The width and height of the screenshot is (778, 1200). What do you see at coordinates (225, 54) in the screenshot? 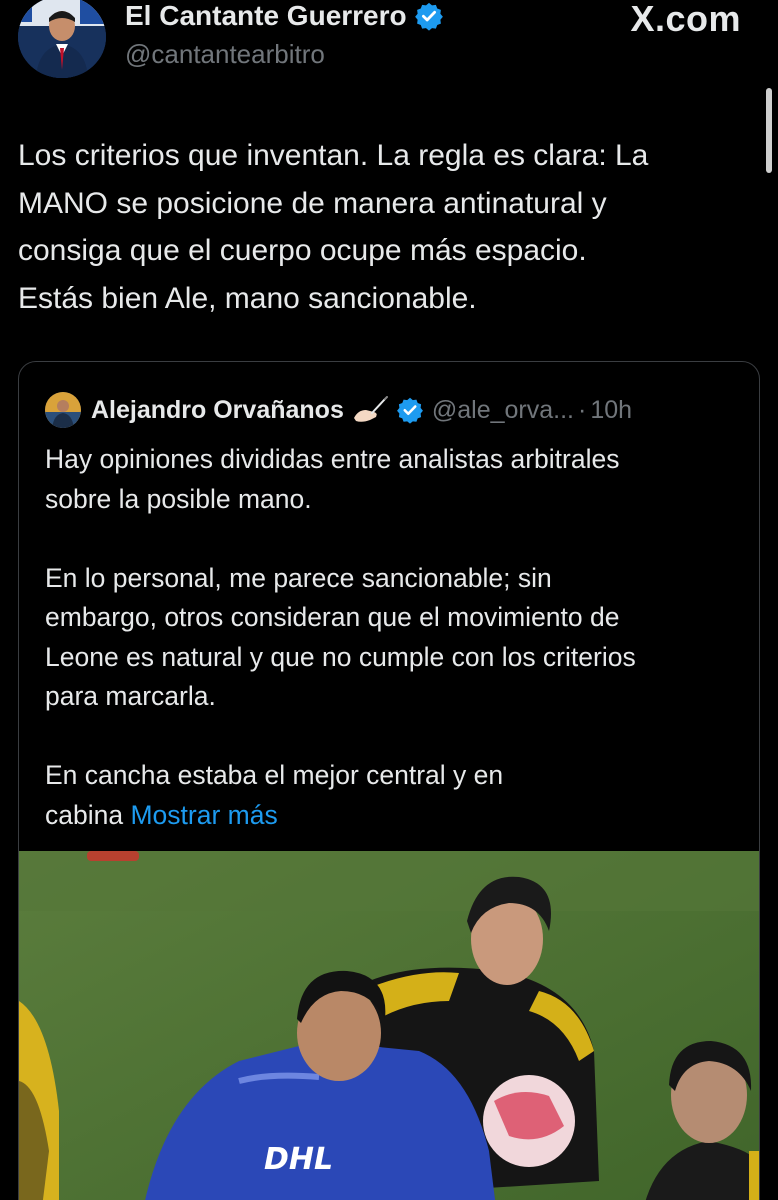
I see `author-handle: @cantantearbitro` at bounding box center [225, 54].